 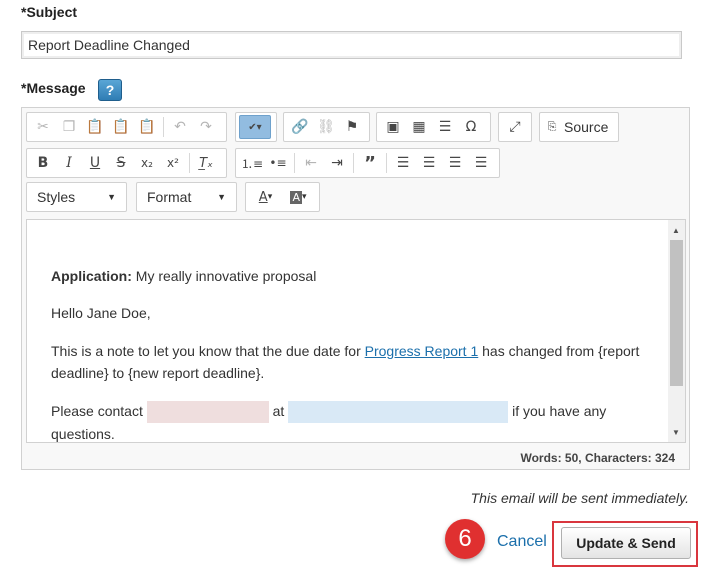 I want to click on align-left-icon: ☰, so click(x=403, y=163).